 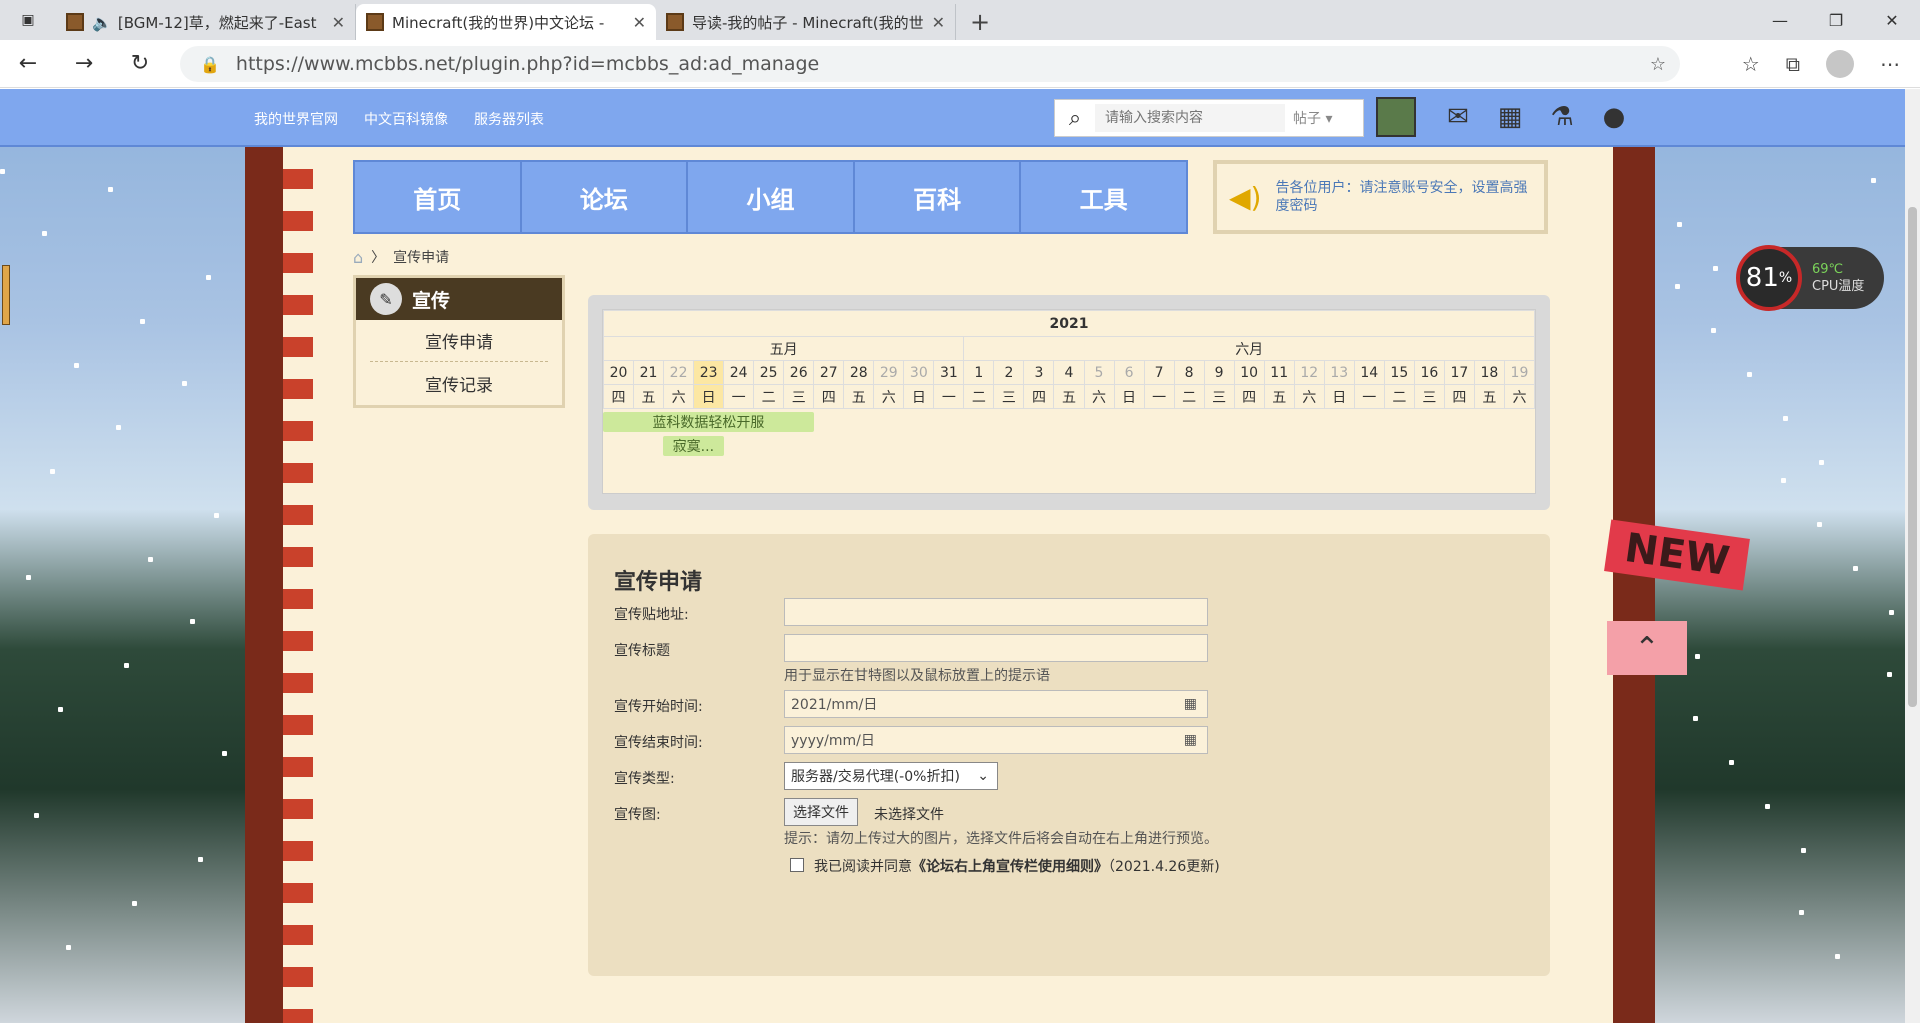 What do you see at coordinates (1429, 372) in the screenshot?
I see `calendar-day-cell: 16` at bounding box center [1429, 372].